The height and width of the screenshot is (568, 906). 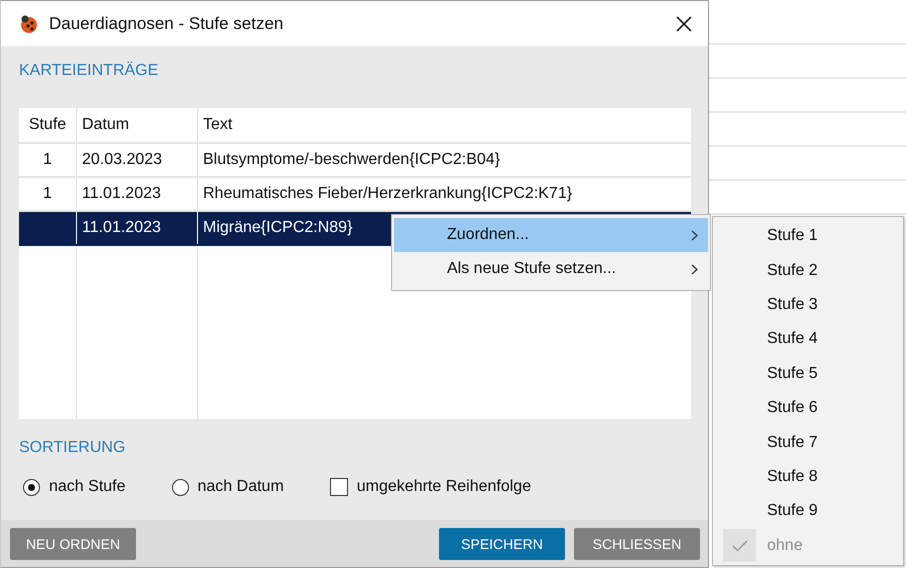 I want to click on dialog-button: NEU ORDNEN, so click(x=73, y=544).